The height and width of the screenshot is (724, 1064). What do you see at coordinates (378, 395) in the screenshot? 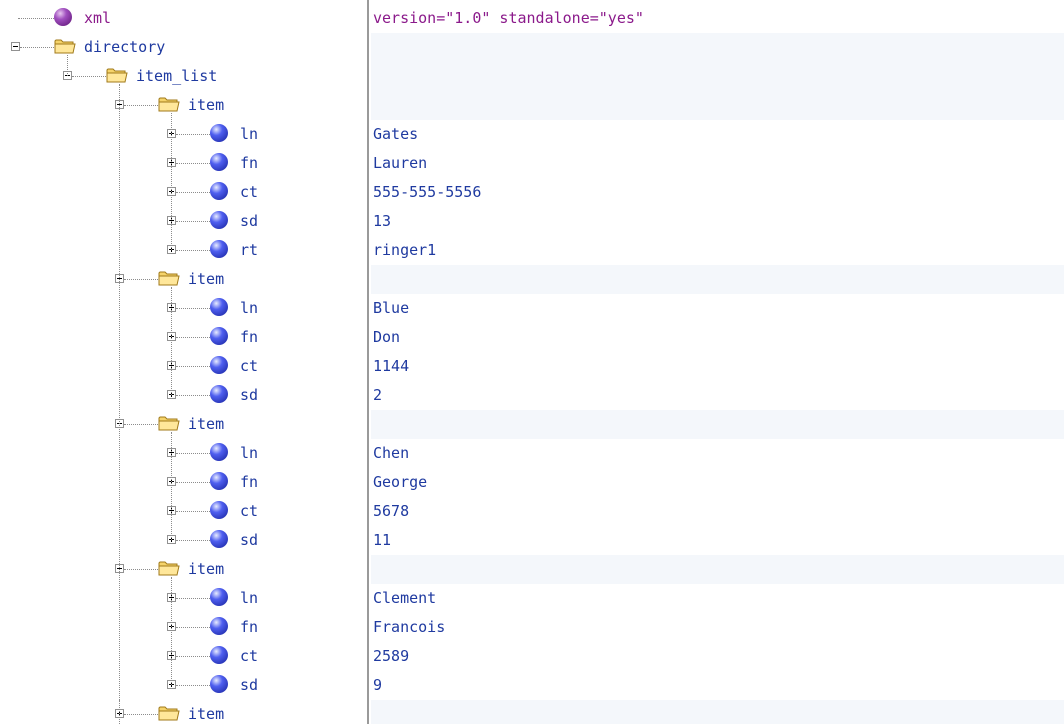
I see `node-value: 2` at bounding box center [378, 395].